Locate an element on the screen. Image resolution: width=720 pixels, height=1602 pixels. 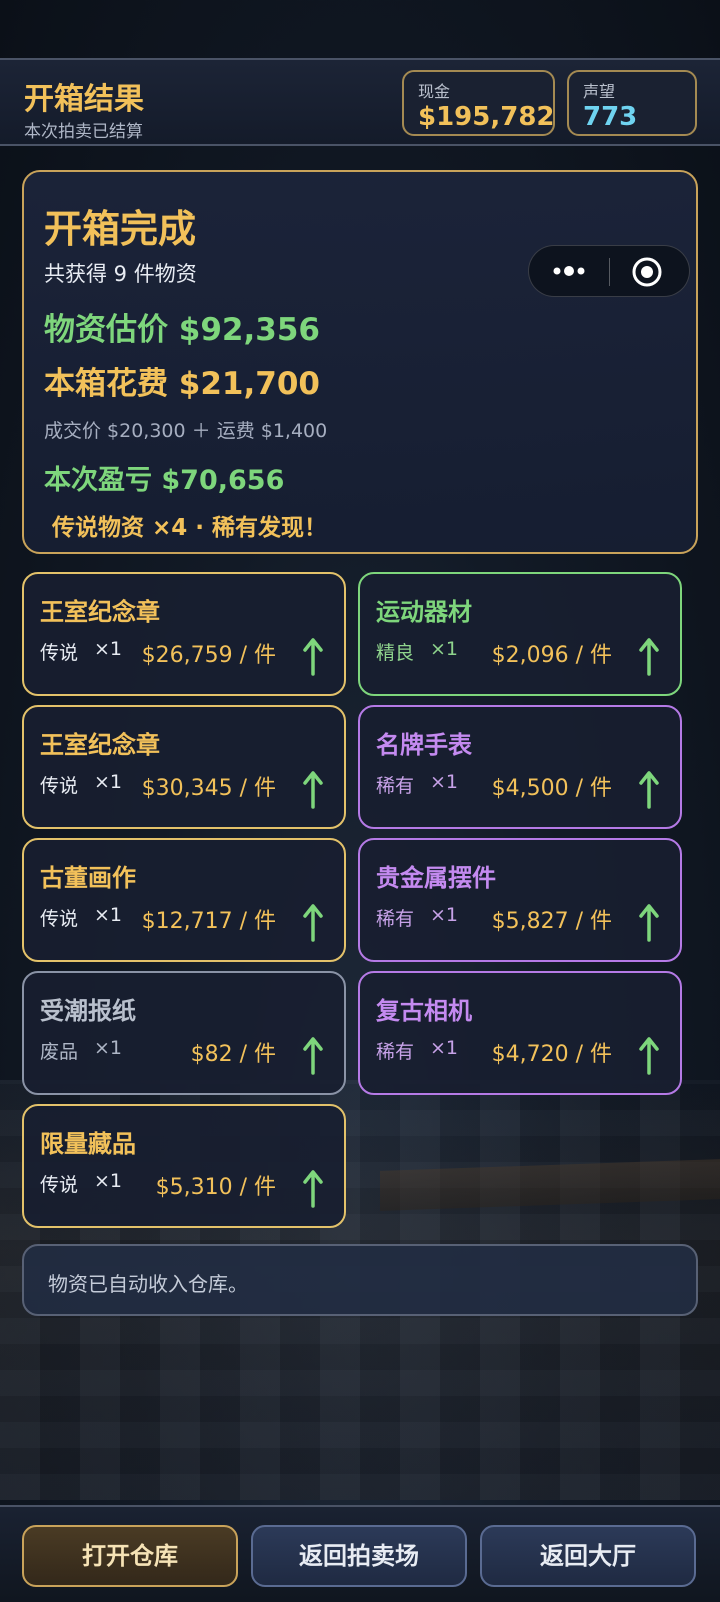
back-to-auction-button: 返回拍卖场 is located at coordinates (359, 1556).